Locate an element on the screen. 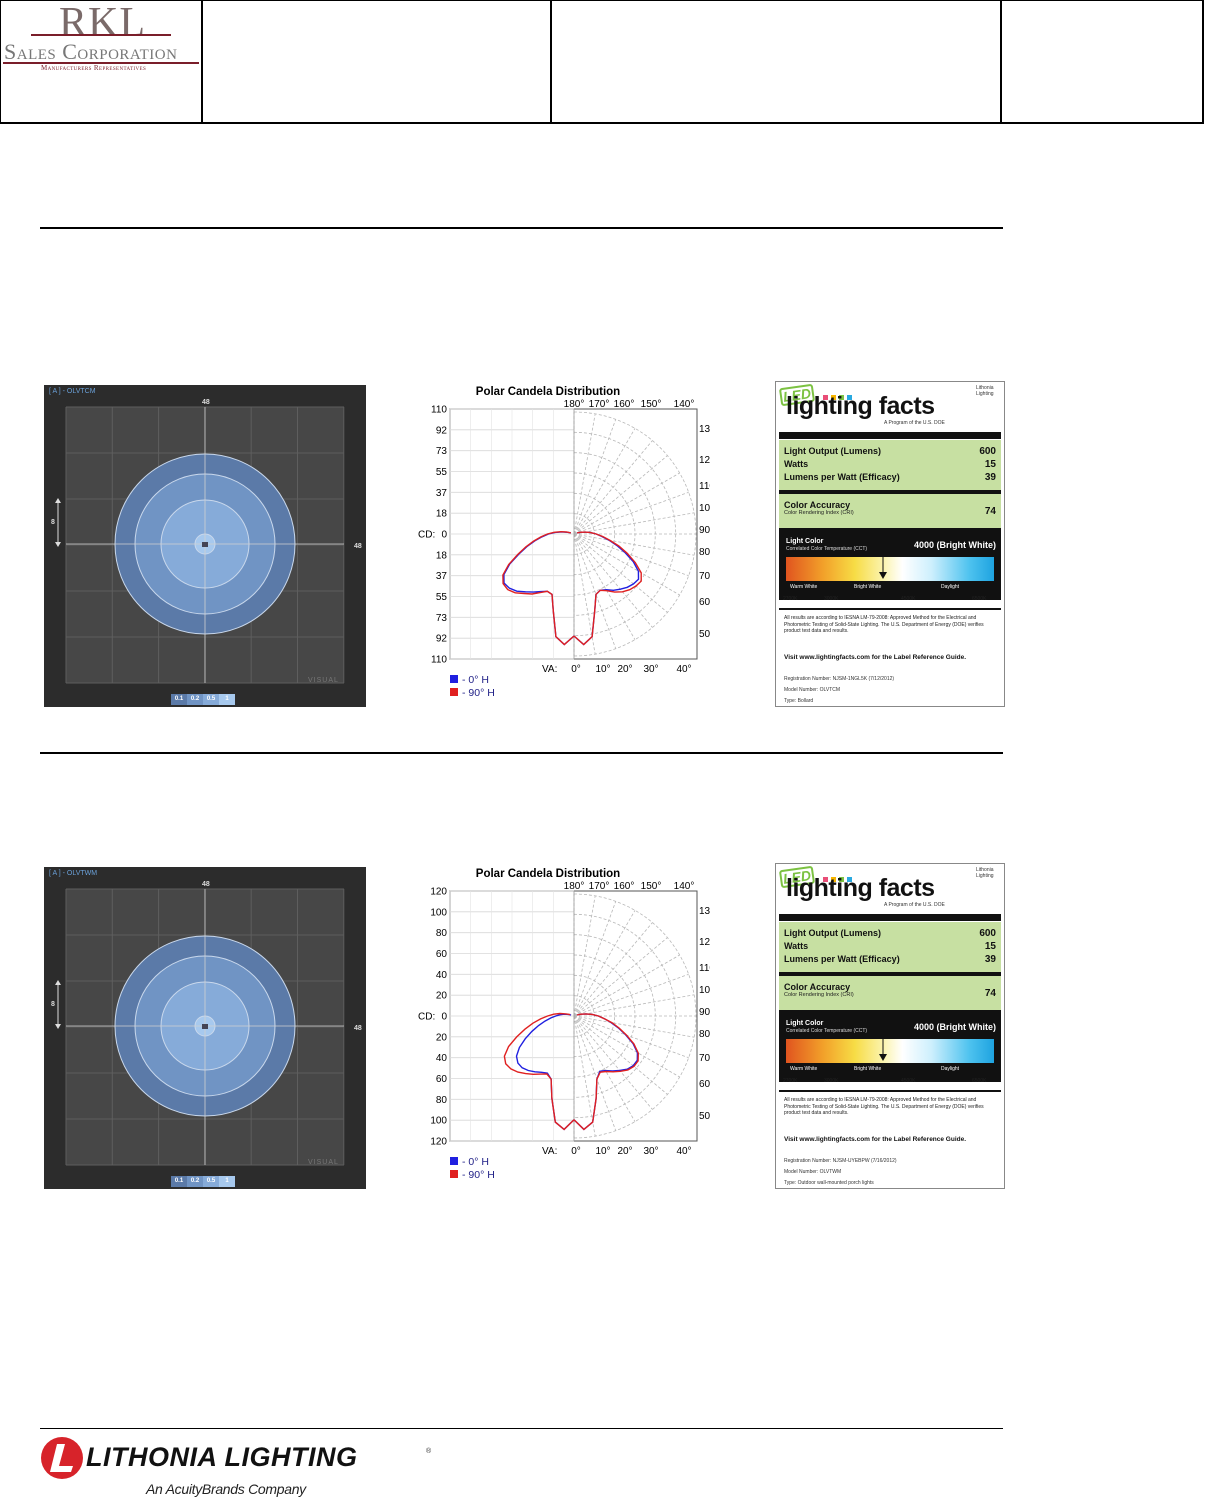 The width and height of the screenshot is (1206, 1499). polar-top-tick-label: 150° is located at coordinates (651, 404).